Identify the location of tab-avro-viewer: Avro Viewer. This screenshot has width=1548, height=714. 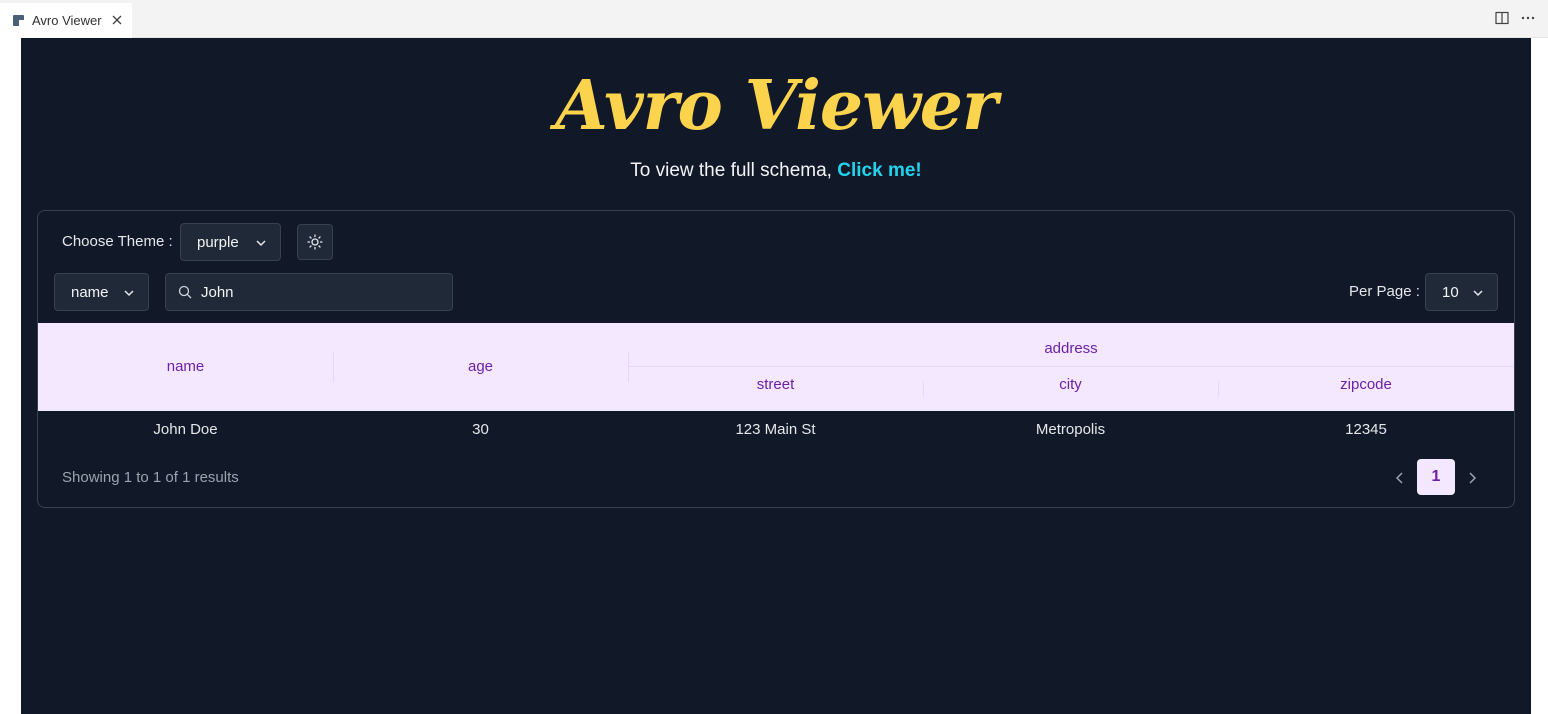
(66, 20).